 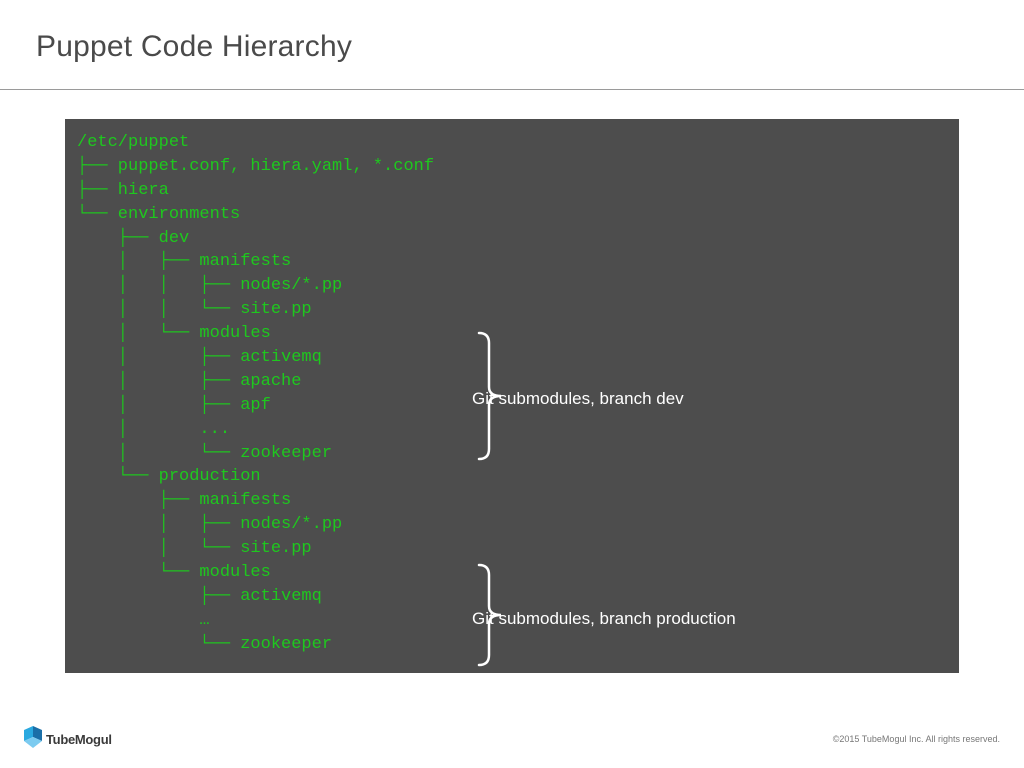 I want to click on tree-line: └── environments, so click(x=159, y=214).